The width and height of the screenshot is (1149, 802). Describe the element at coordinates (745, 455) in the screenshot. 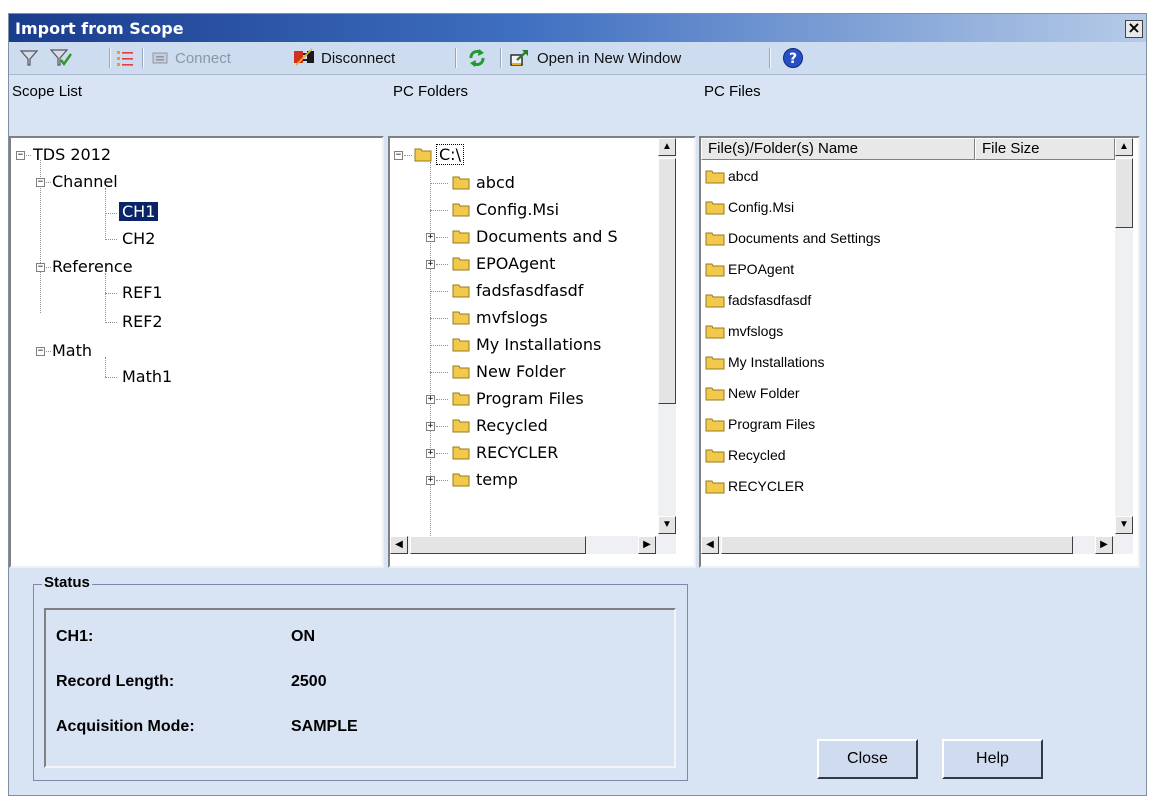

I see `file-row: Recycled` at that location.